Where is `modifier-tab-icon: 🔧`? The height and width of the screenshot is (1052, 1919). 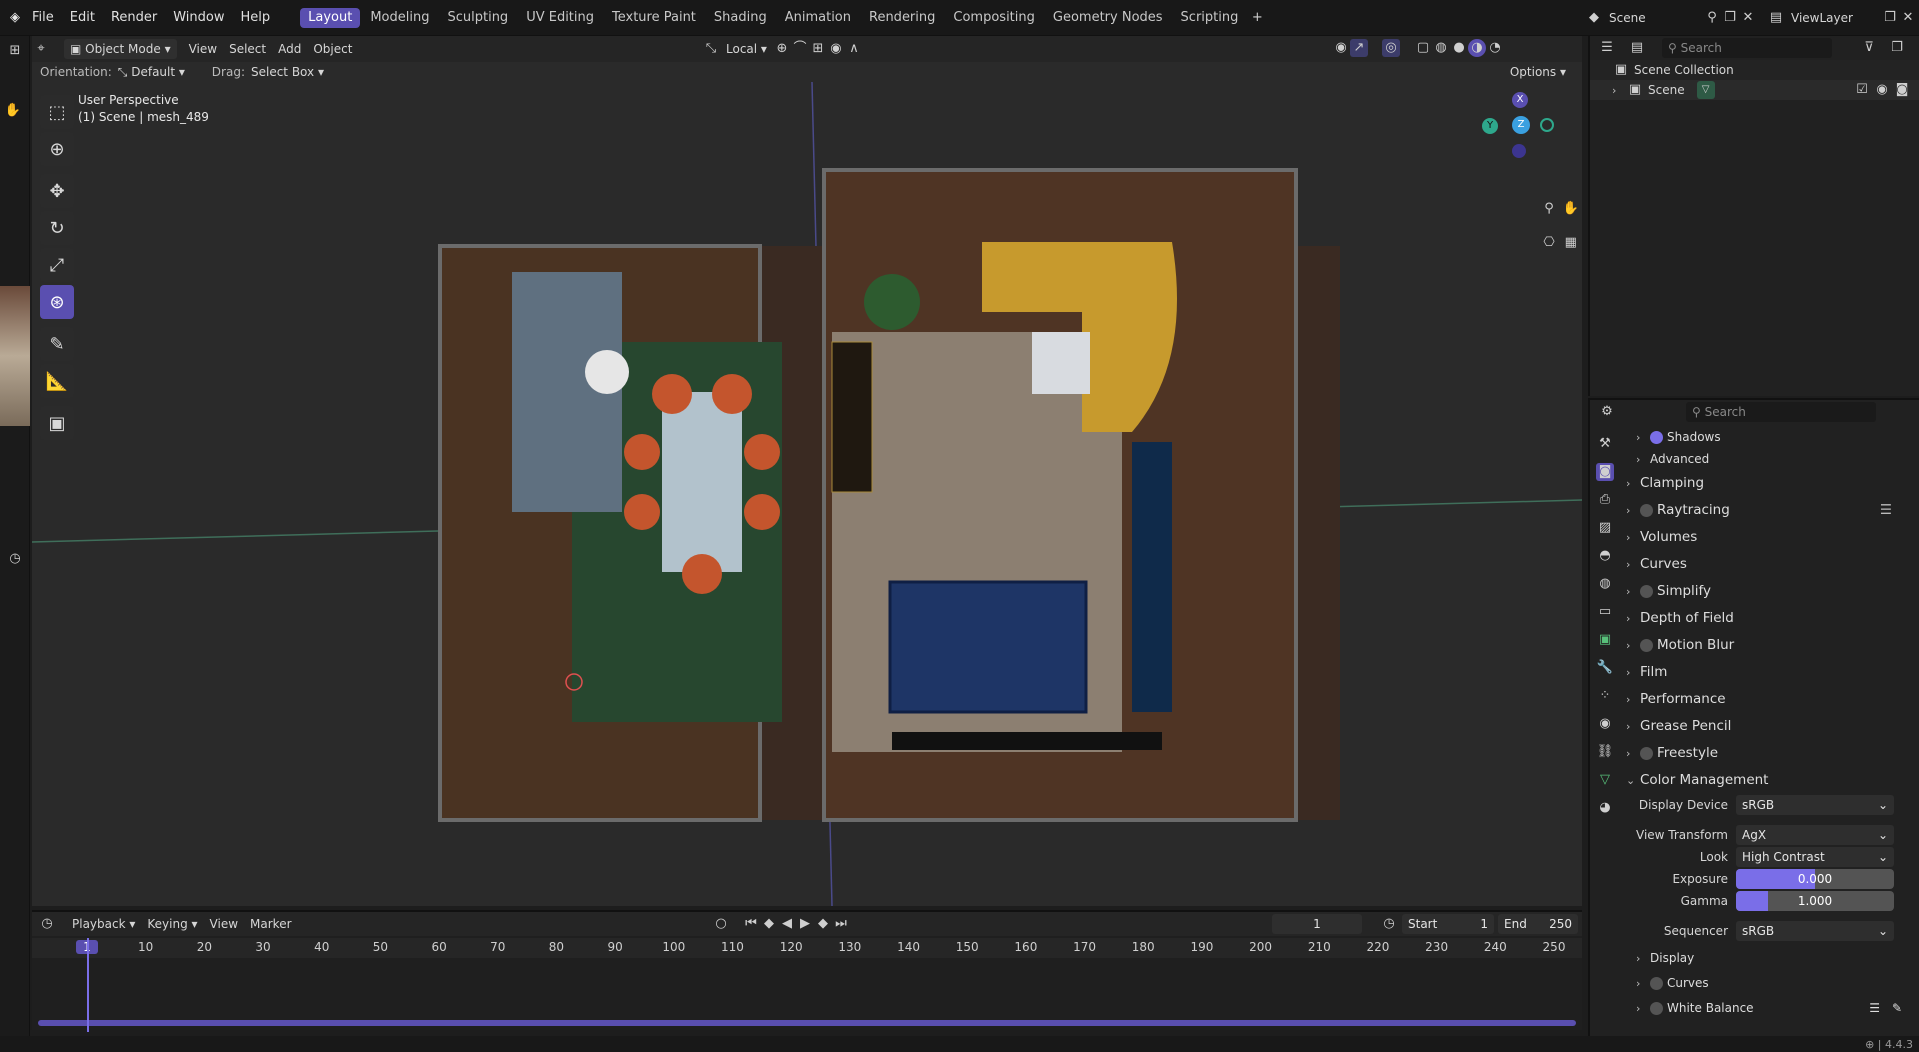 modifier-tab-icon: 🔧 is located at coordinates (1605, 668).